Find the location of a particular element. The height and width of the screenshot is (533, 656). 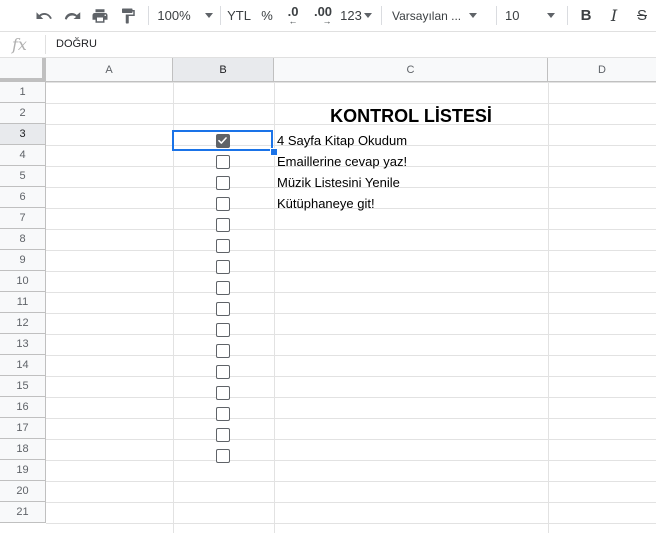

font-size-value: 10 is located at coordinates (512, 15).